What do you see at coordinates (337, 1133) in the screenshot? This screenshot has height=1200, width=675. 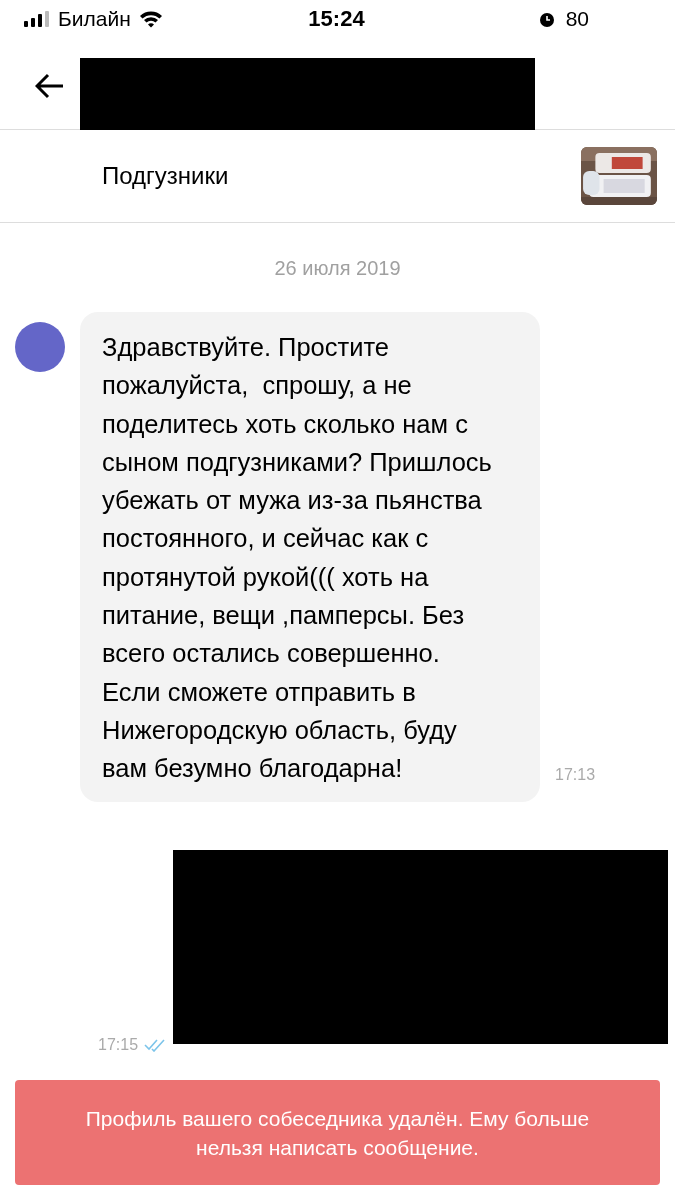 I see `toast-message: Профиль вашего собеседника удалён. Ему больше нельзя написать сообщение.` at bounding box center [337, 1133].